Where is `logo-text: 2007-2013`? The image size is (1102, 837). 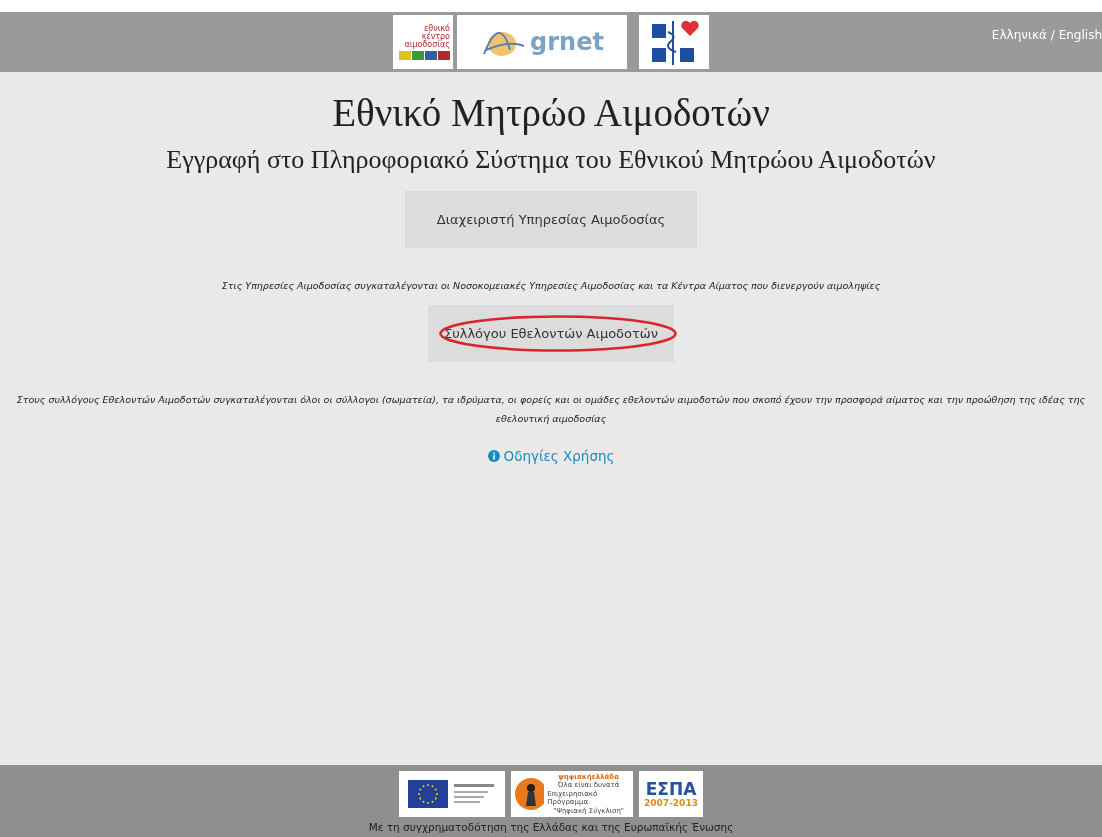 logo-text: 2007-2013 is located at coordinates (671, 803).